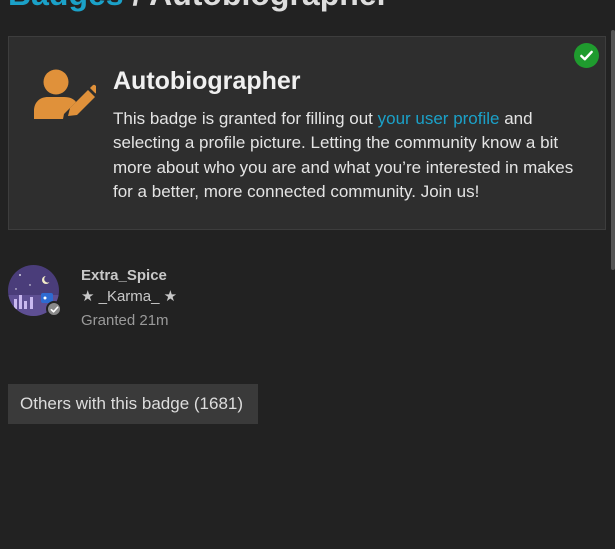 The width and height of the screenshot is (615, 549). Describe the element at coordinates (124, 275) in the screenshot. I see `username-link: Extra_Spice` at that location.